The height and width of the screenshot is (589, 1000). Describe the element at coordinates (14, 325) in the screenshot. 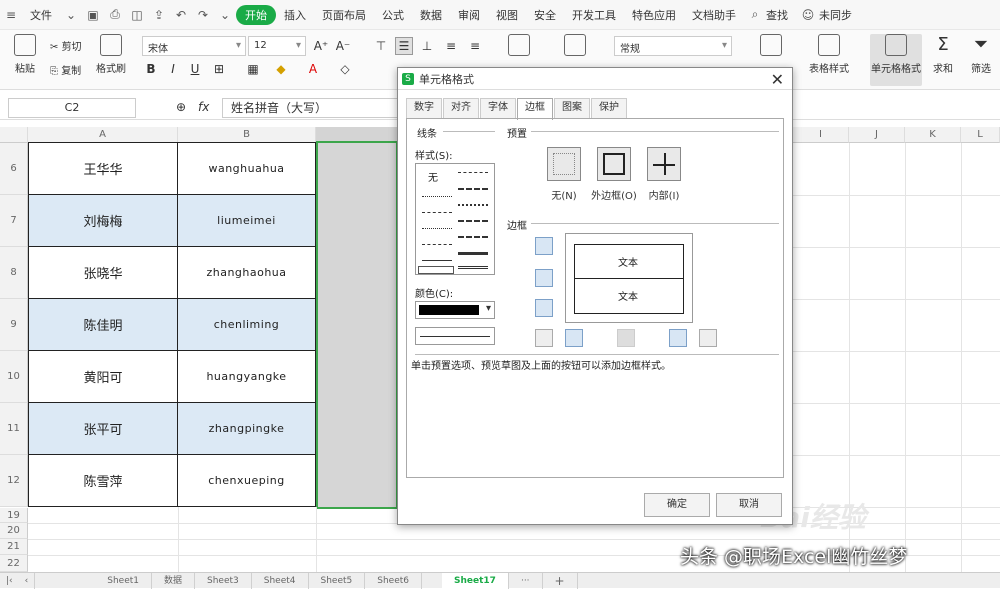

I see `row-header: 9` at that location.